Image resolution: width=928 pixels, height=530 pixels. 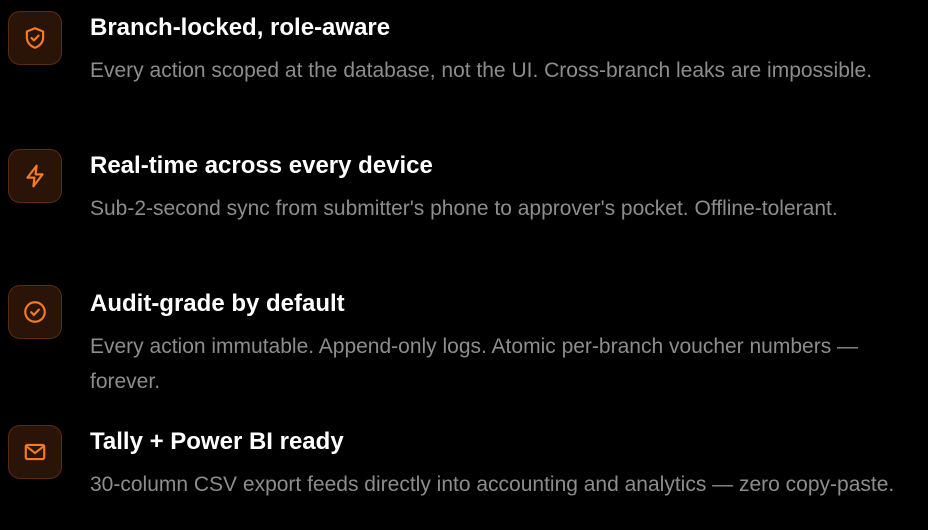 I want to click on mail-icon, so click(x=35, y=452).